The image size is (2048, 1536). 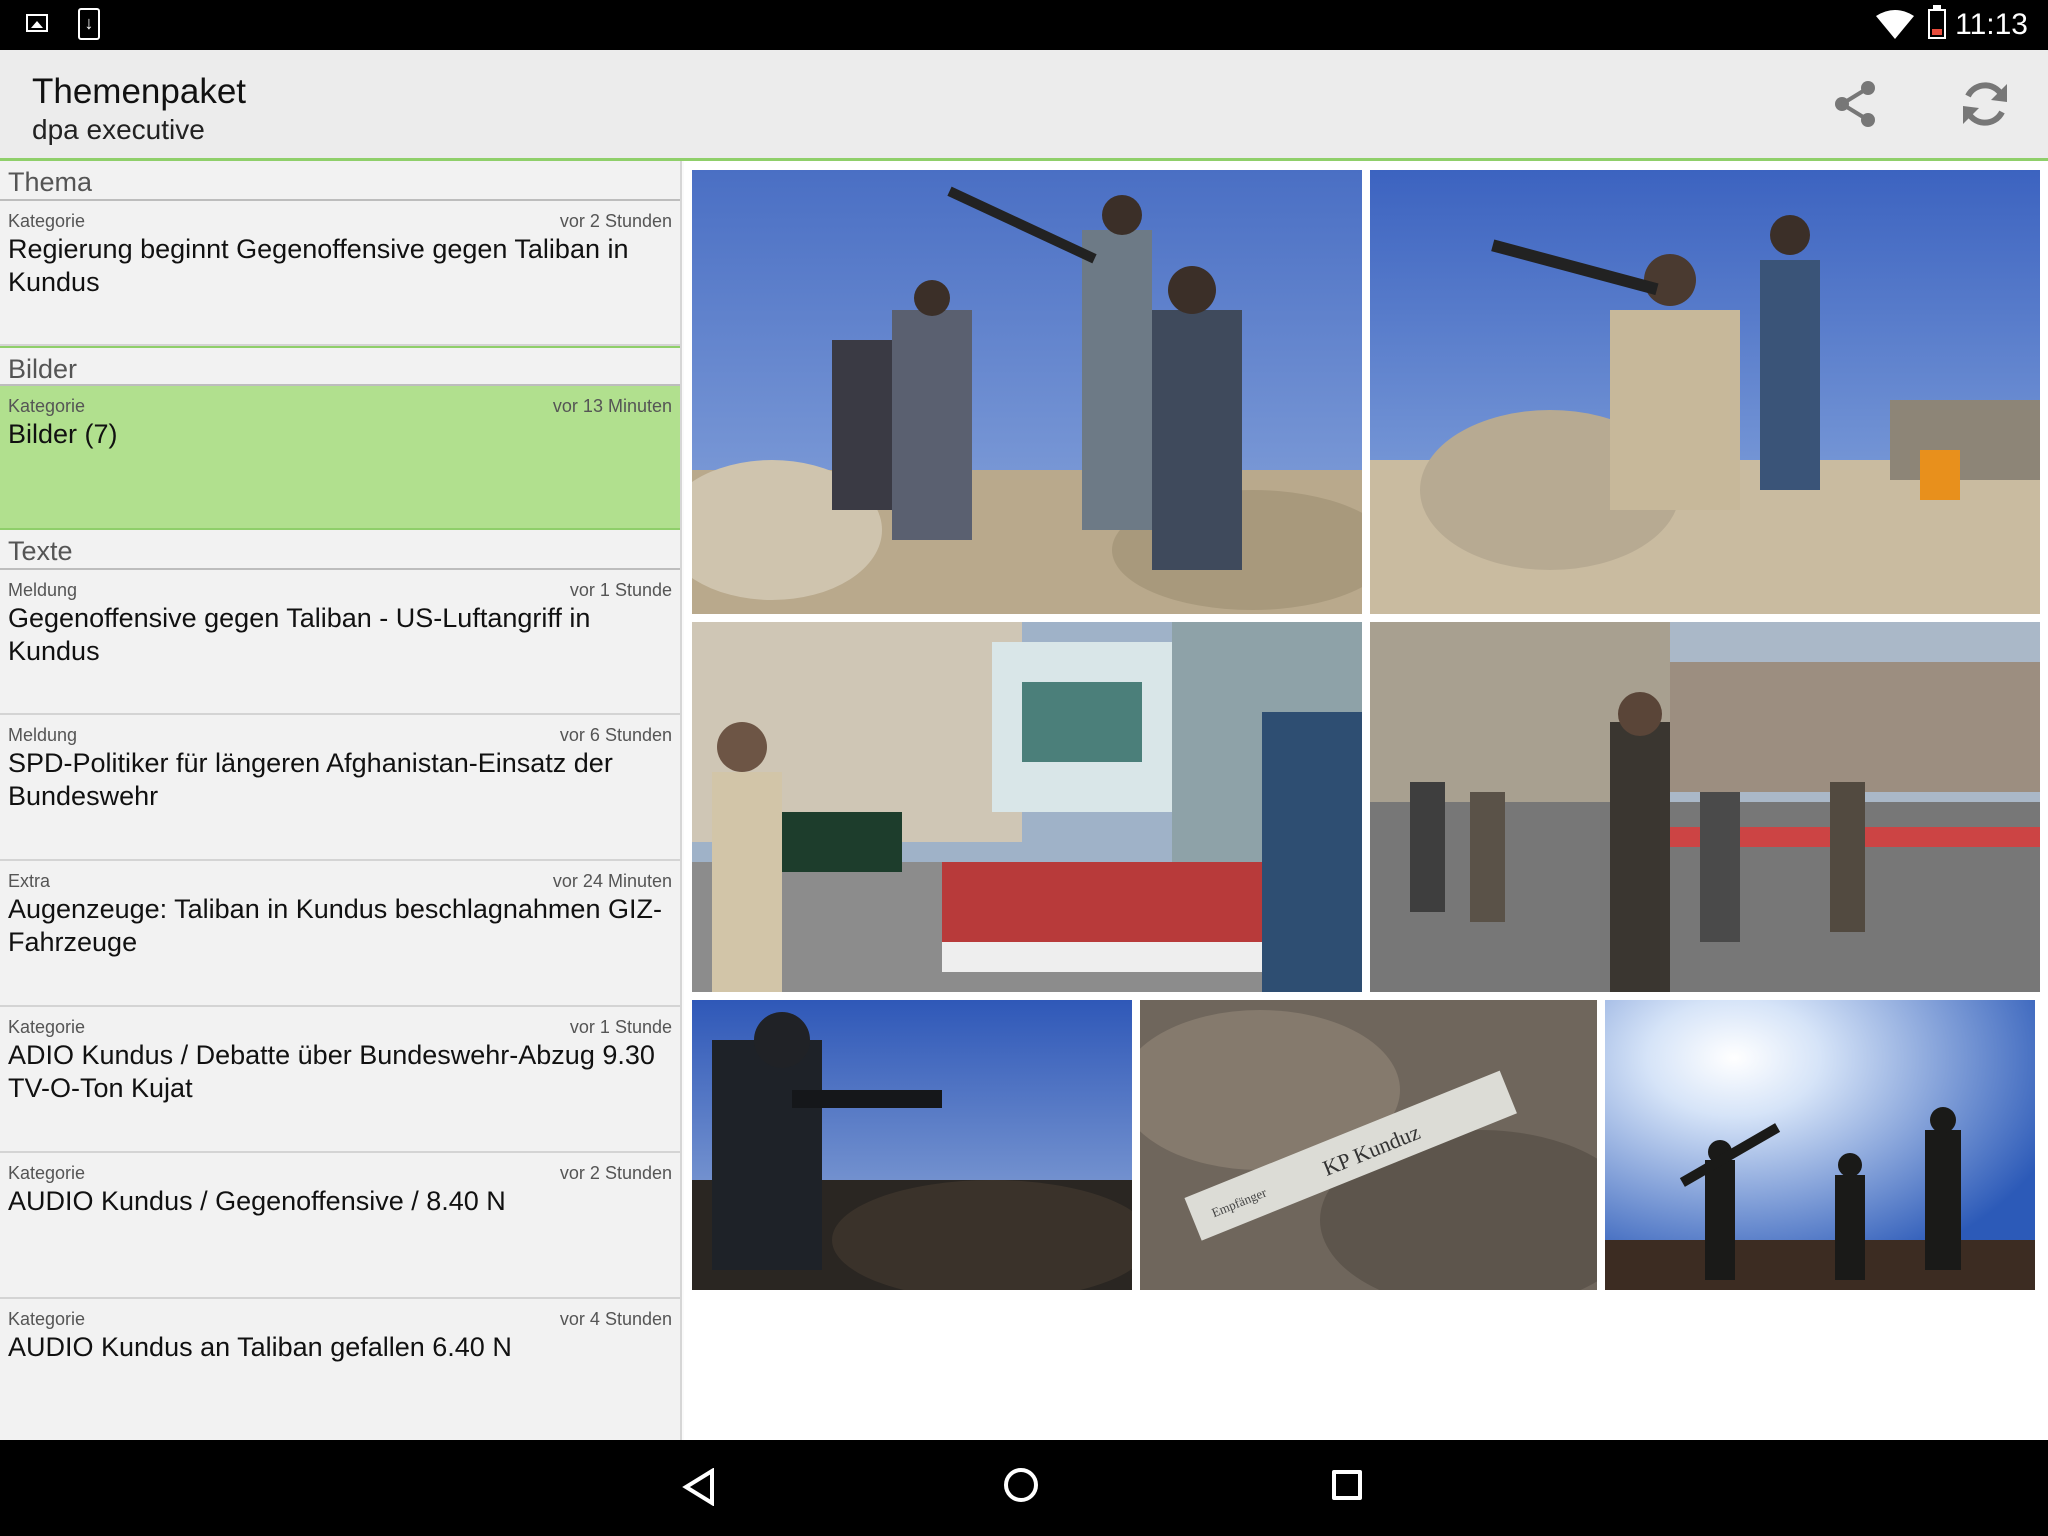 I want to click on item-time: vor 13 Minuten, so click(x=612, y=406).